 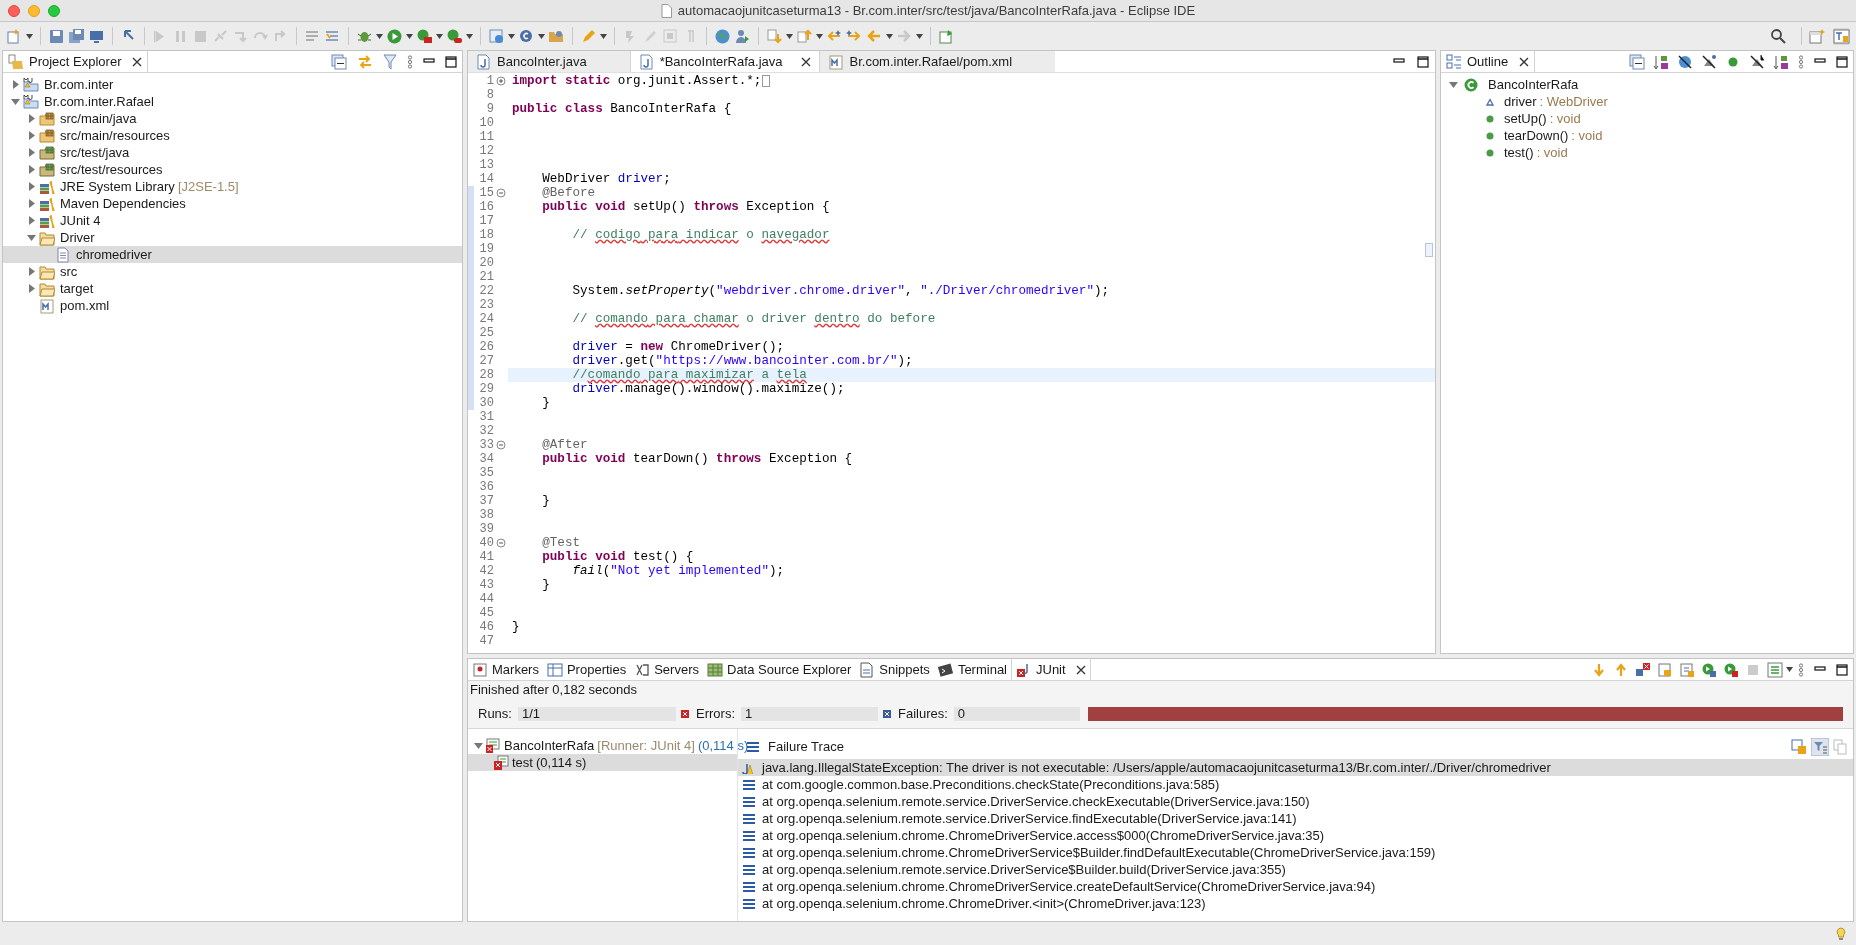 I want to click on compare-icon, so click(x=1799, y=747).